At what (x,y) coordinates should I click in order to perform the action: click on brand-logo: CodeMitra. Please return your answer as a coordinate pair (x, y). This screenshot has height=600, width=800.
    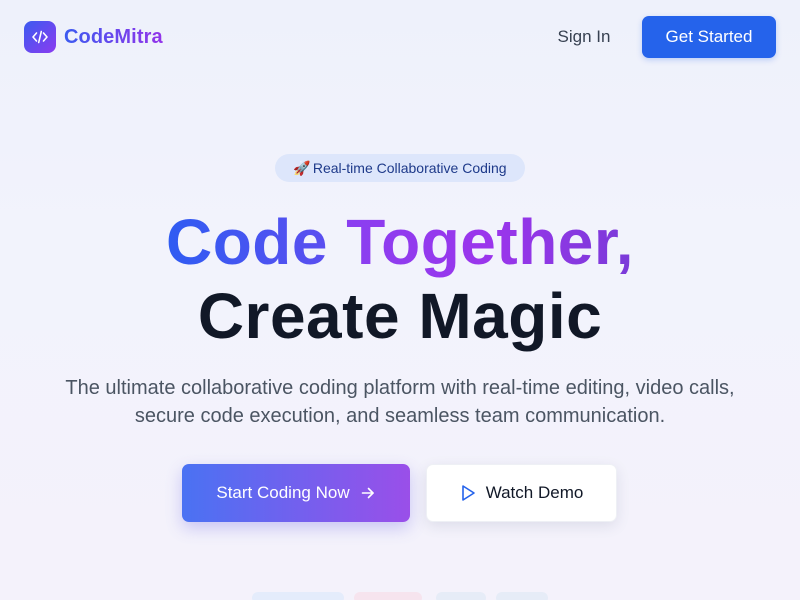
    Looking at the image, I should click on (93, 37).